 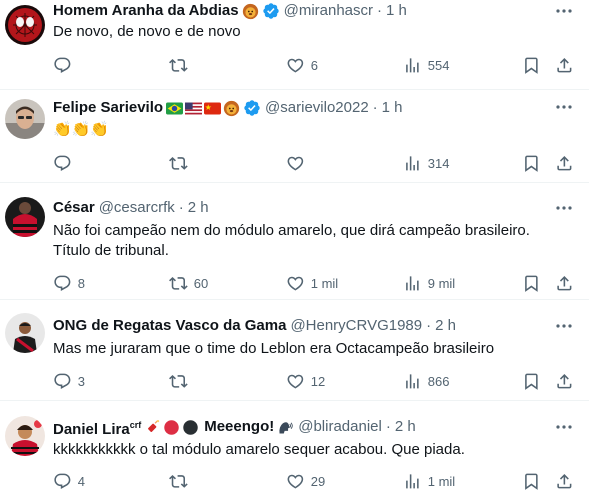 What do you see at coordinates (137, 208) in the screenshot?
I see `user-handle: @cesarcrfk` at bounding box center [137, 208].